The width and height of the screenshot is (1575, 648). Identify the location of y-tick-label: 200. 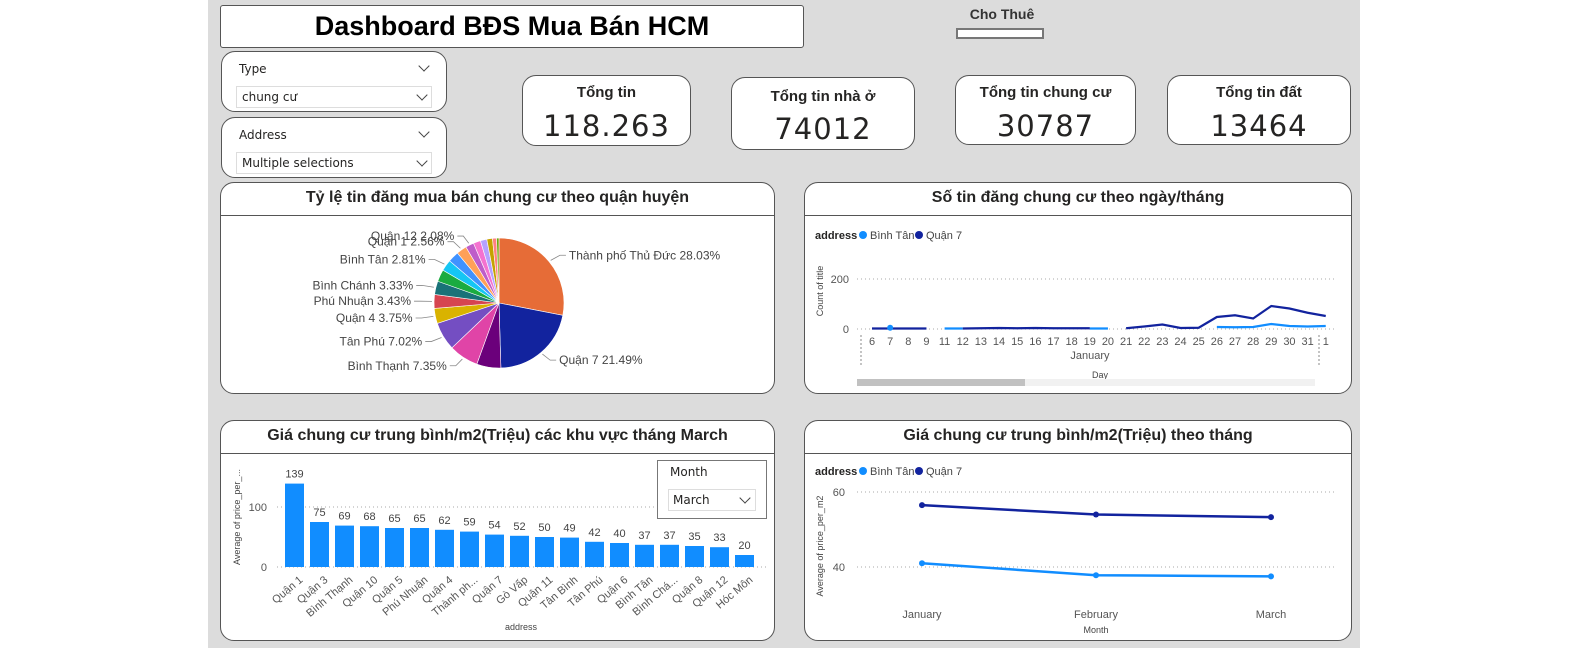
(840, 280).